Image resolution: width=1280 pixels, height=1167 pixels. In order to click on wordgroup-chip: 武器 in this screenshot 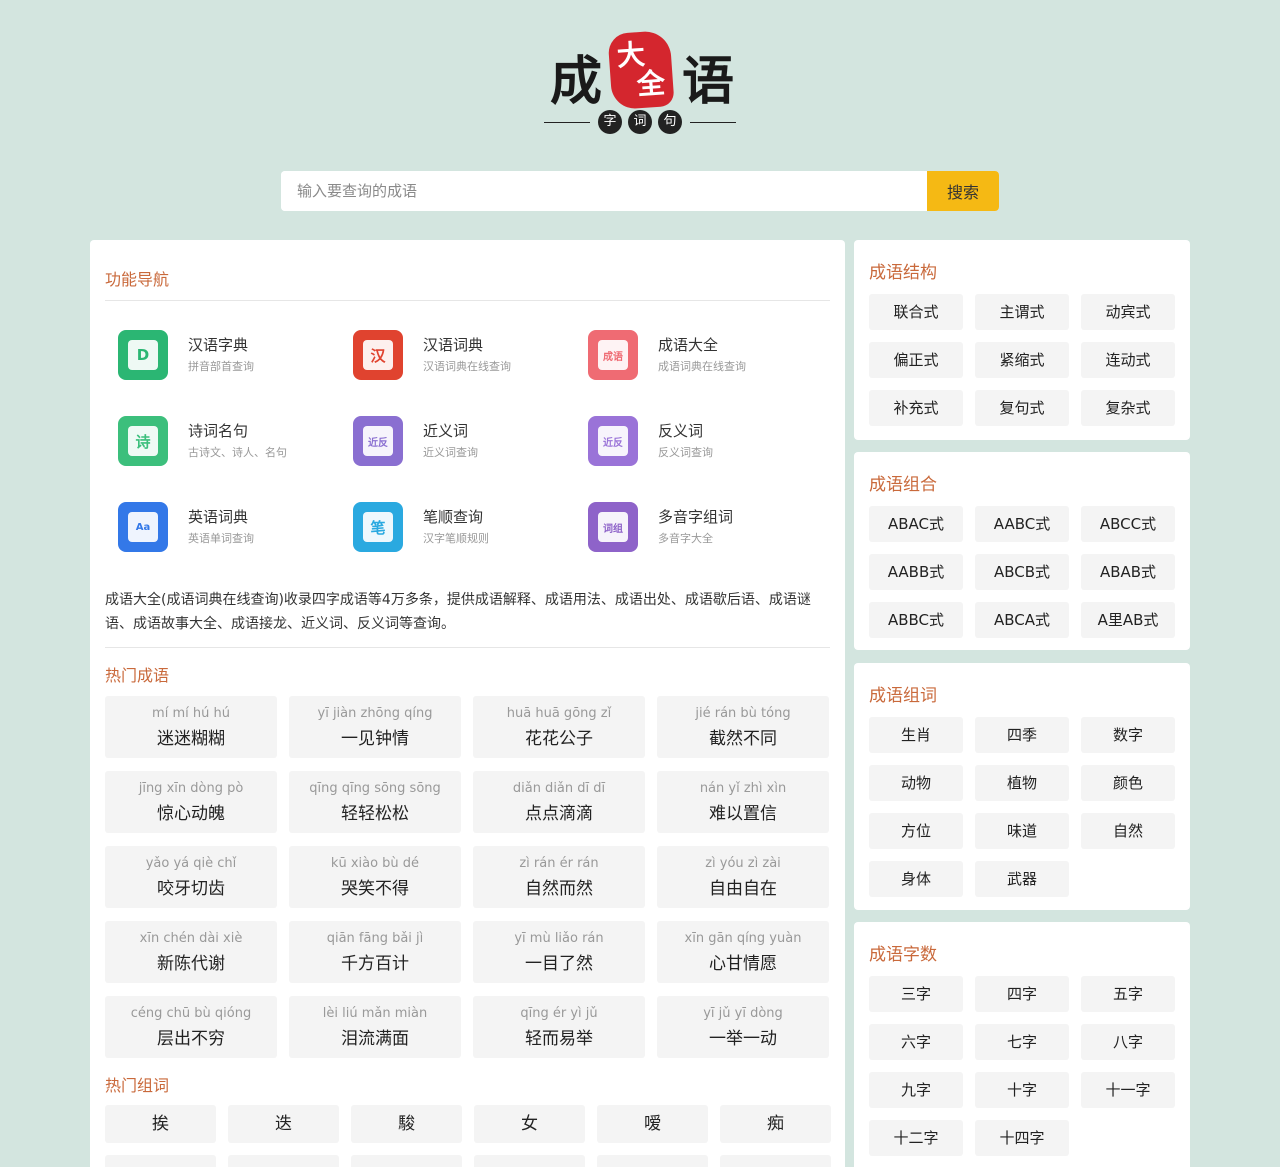, I will do `click(1022, 879)`.